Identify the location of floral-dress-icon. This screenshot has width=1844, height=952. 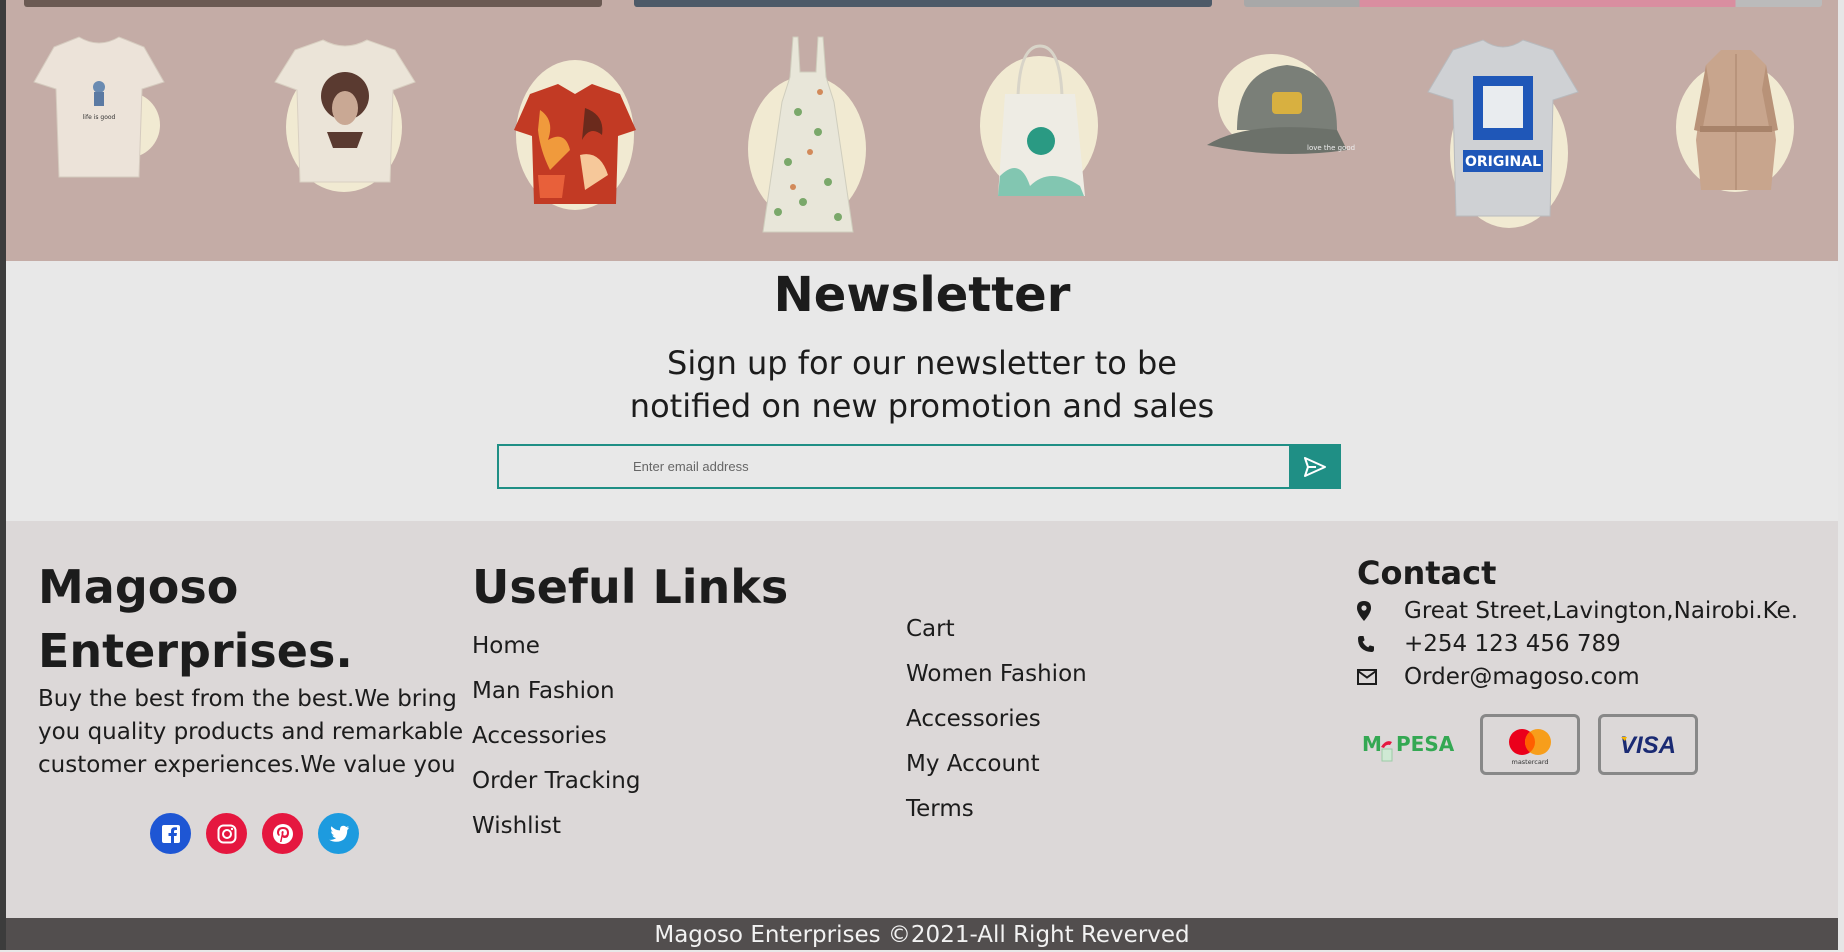
(808, 134).